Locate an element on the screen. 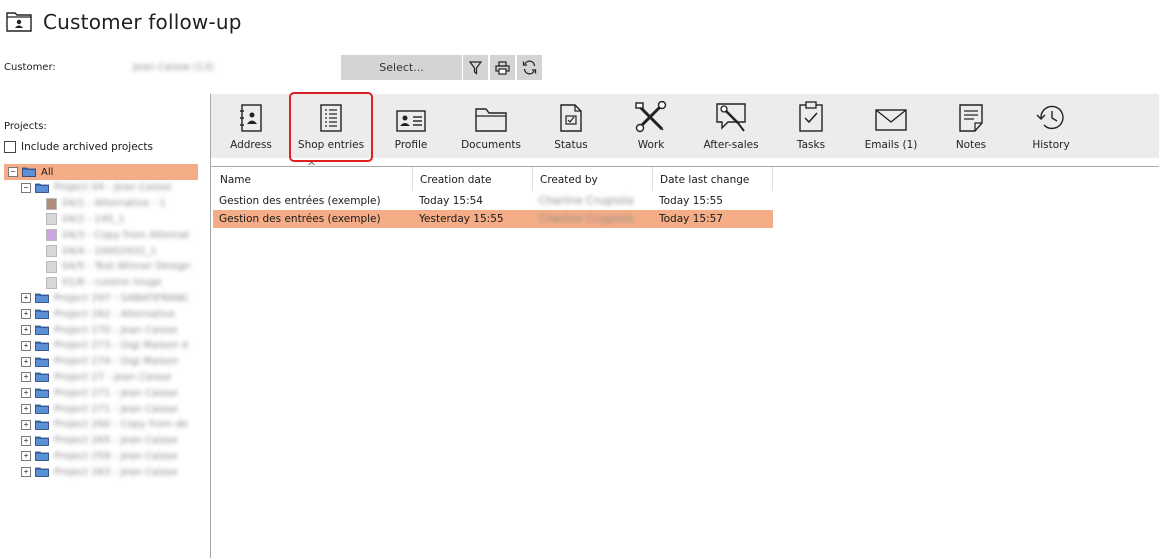 This screenshot has height=558, width=1159. tree-project-node: + Project 27 - Jean Caisse is located at coordinates (87, 377).